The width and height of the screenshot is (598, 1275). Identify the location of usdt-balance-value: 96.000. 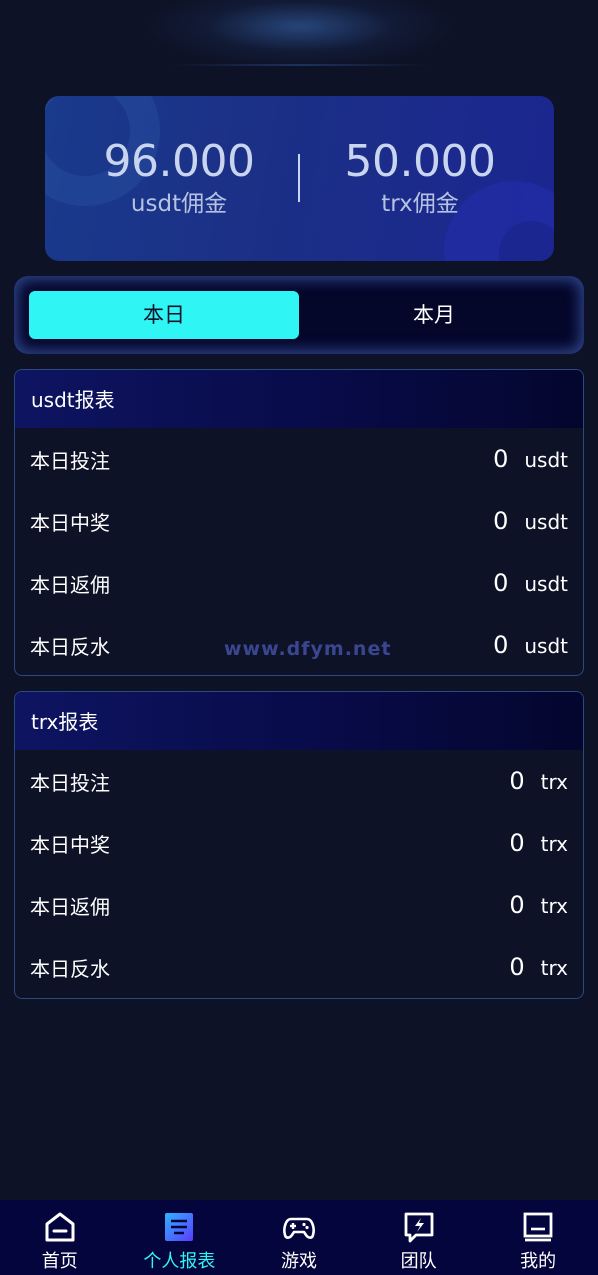
(179, 161).